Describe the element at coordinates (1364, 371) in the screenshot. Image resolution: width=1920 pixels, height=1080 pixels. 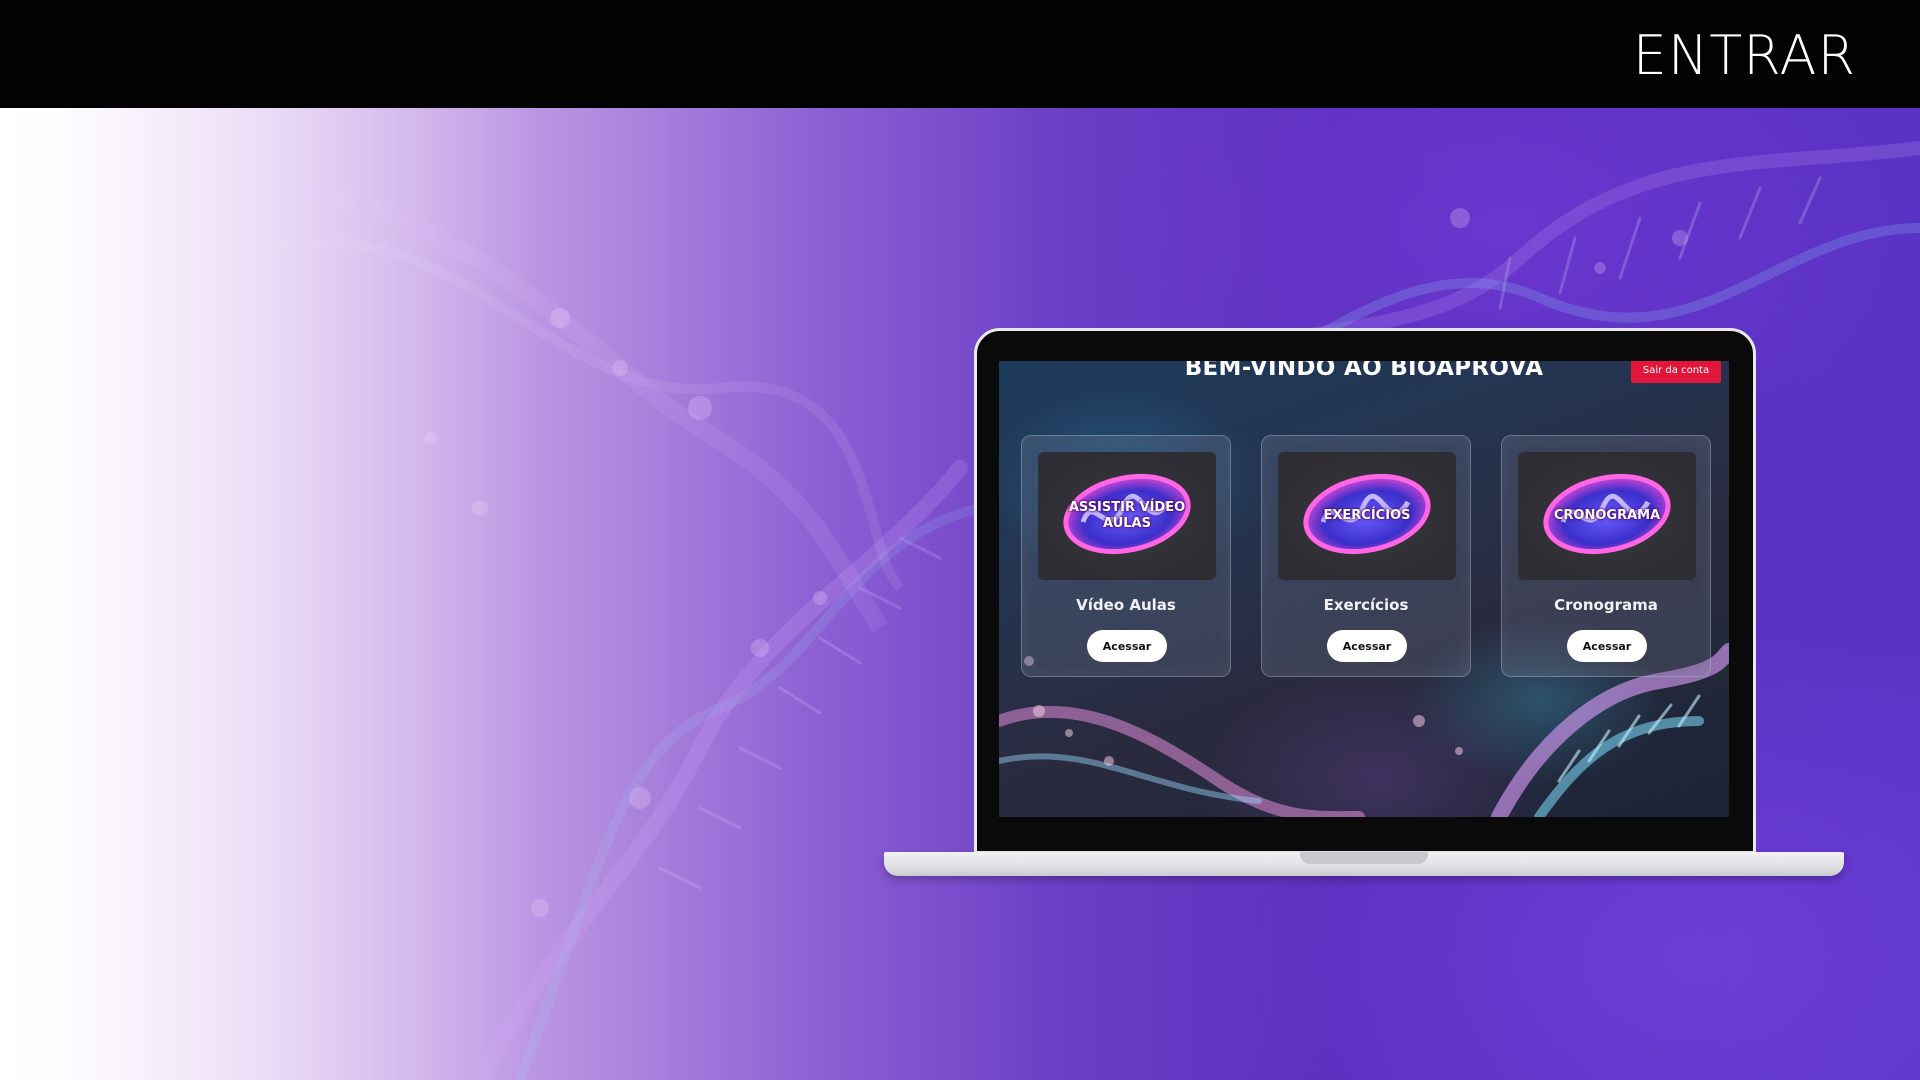
I see `welcome-title: BEM-VINDO AO BIOAPROVA` at that location.